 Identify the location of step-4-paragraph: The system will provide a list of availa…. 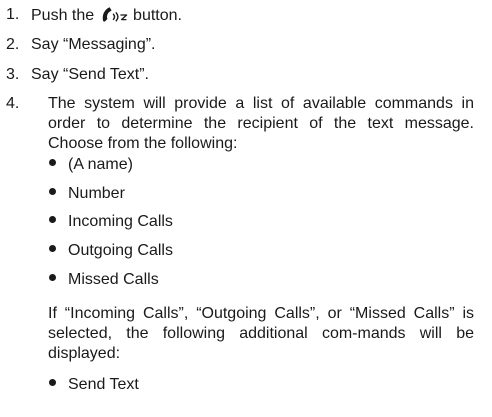
(261, 123).